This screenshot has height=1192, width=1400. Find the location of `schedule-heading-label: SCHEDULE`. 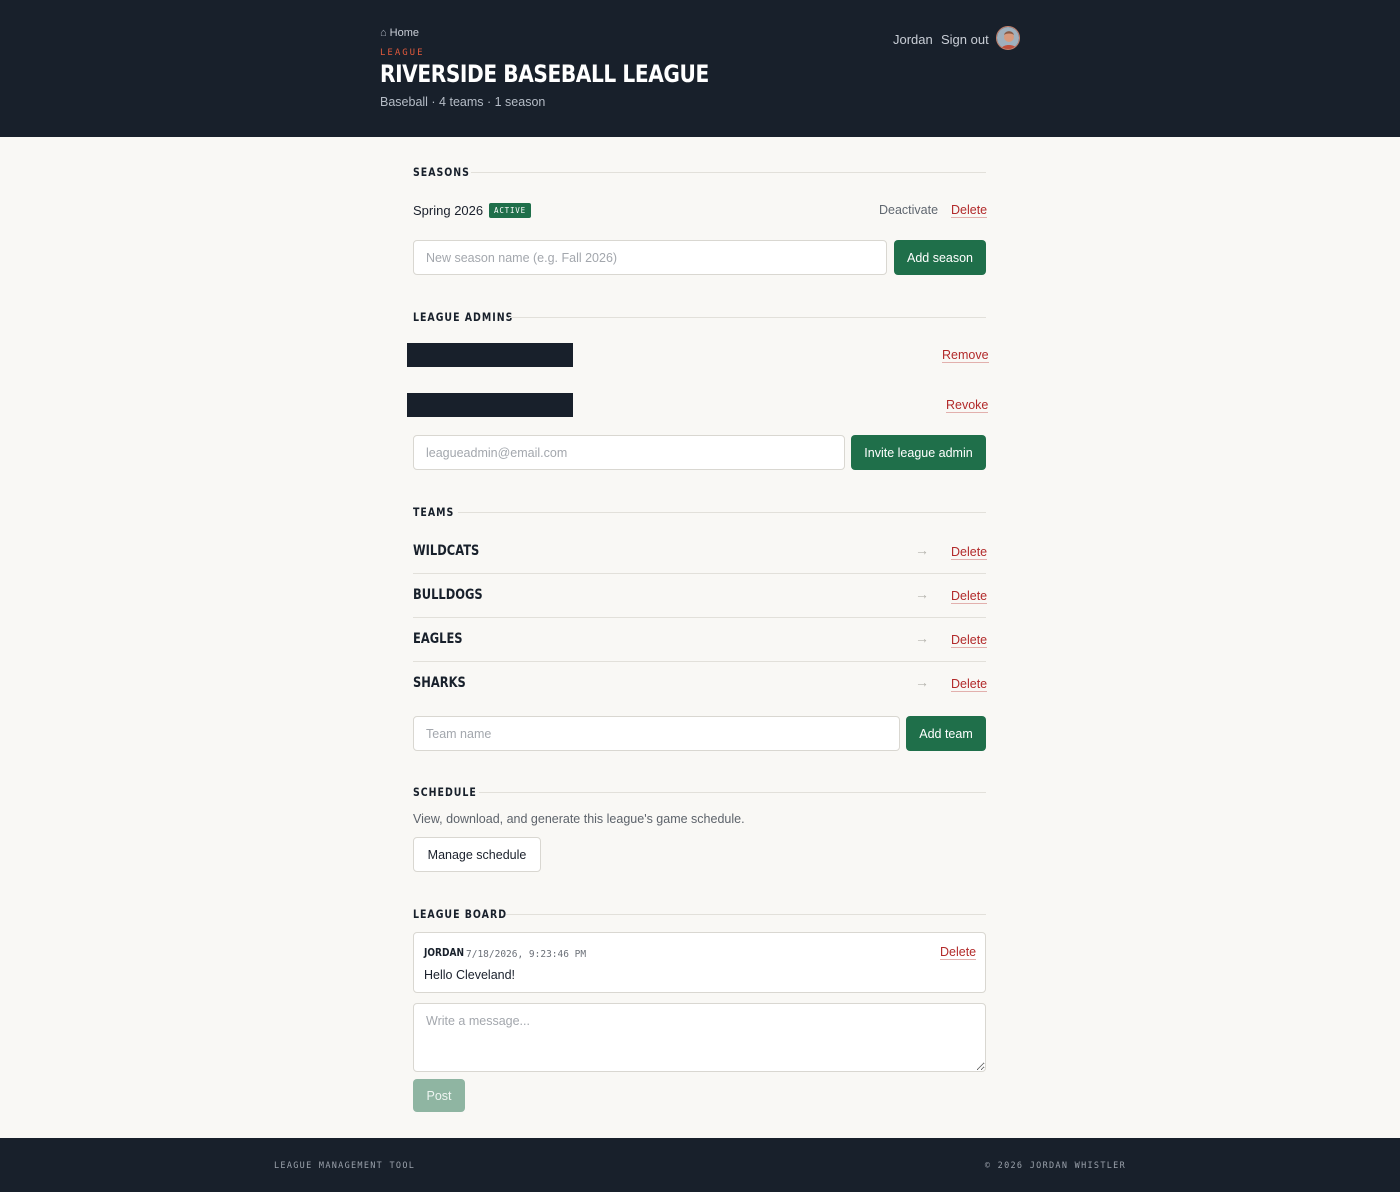

schedule-heading-label: SCHEDULE is located at coordinates (445, 792).